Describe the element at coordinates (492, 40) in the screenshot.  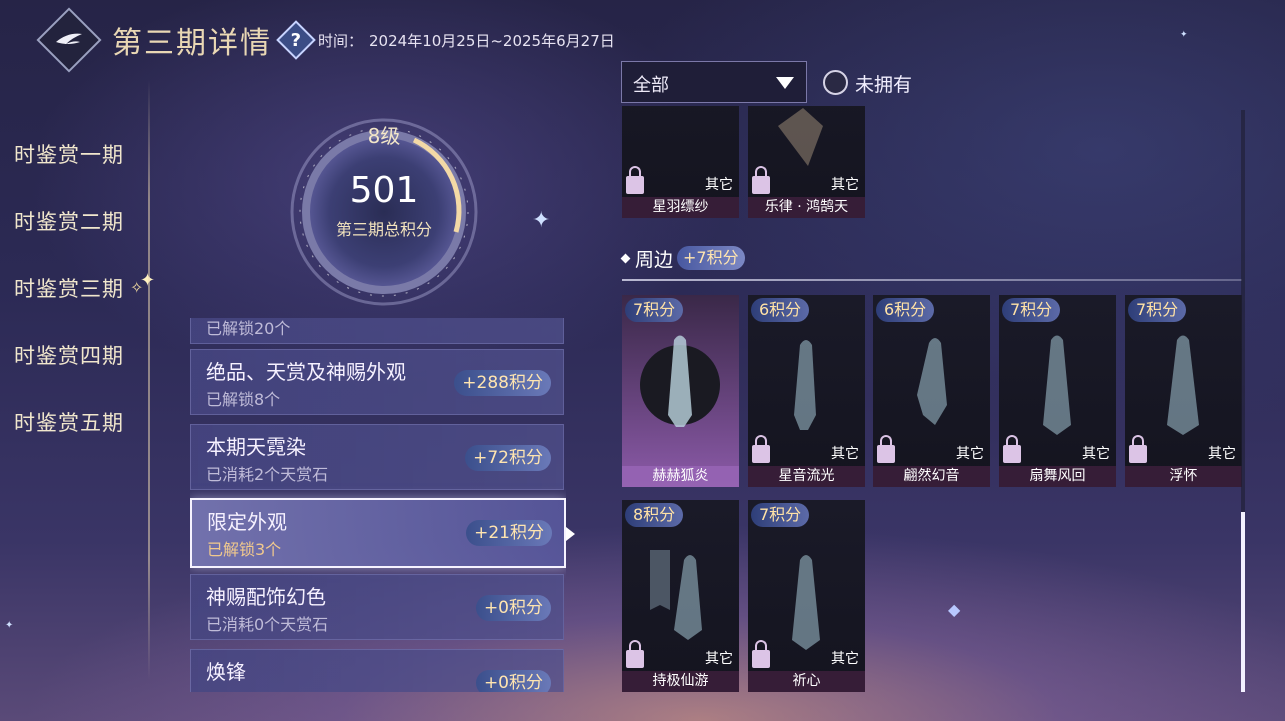
I see `time-value: 2024年10月25日~2025年6月27日` at that location.